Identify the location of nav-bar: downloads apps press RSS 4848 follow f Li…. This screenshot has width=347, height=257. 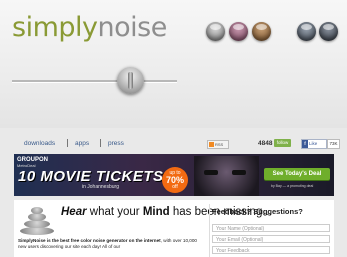
(178, 144).